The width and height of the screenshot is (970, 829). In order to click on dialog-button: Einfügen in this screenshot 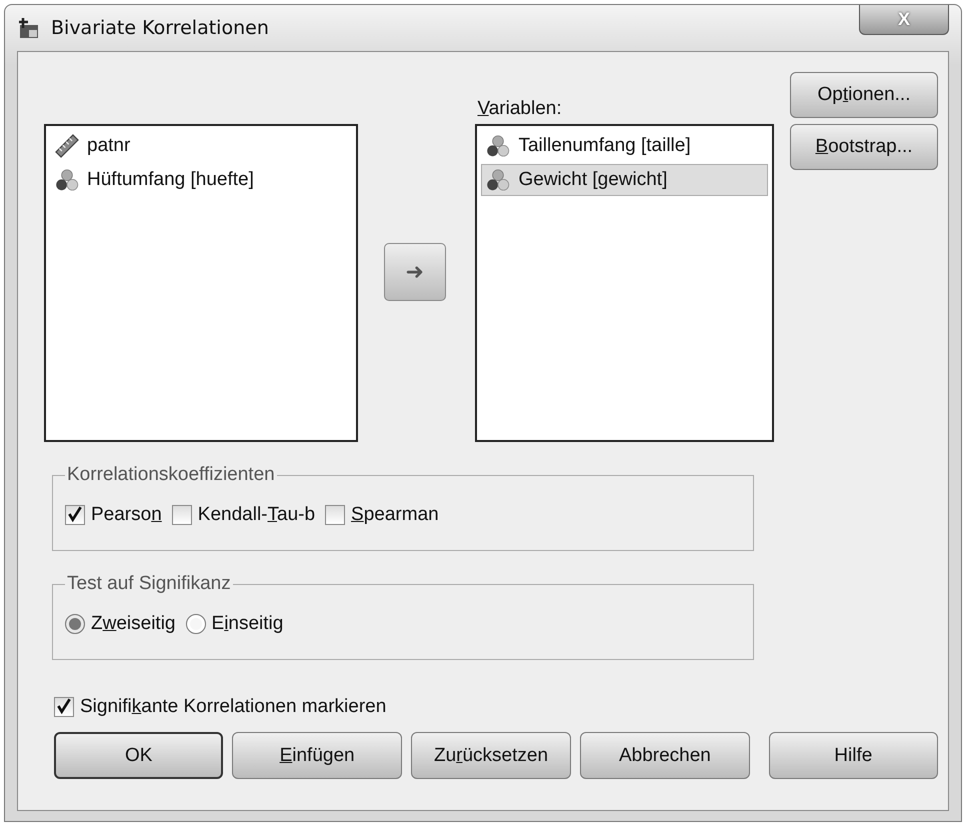, I will do `click(317, 755)`.